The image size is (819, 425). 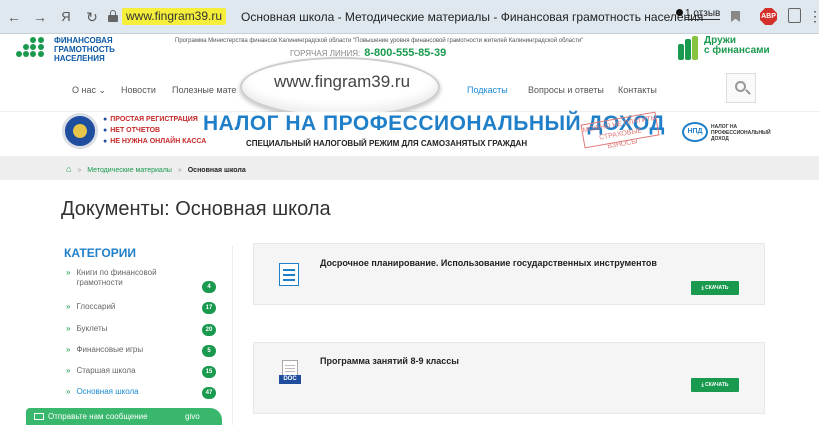 I want to click on partner-logo-icon, so click(x=688, y=48).